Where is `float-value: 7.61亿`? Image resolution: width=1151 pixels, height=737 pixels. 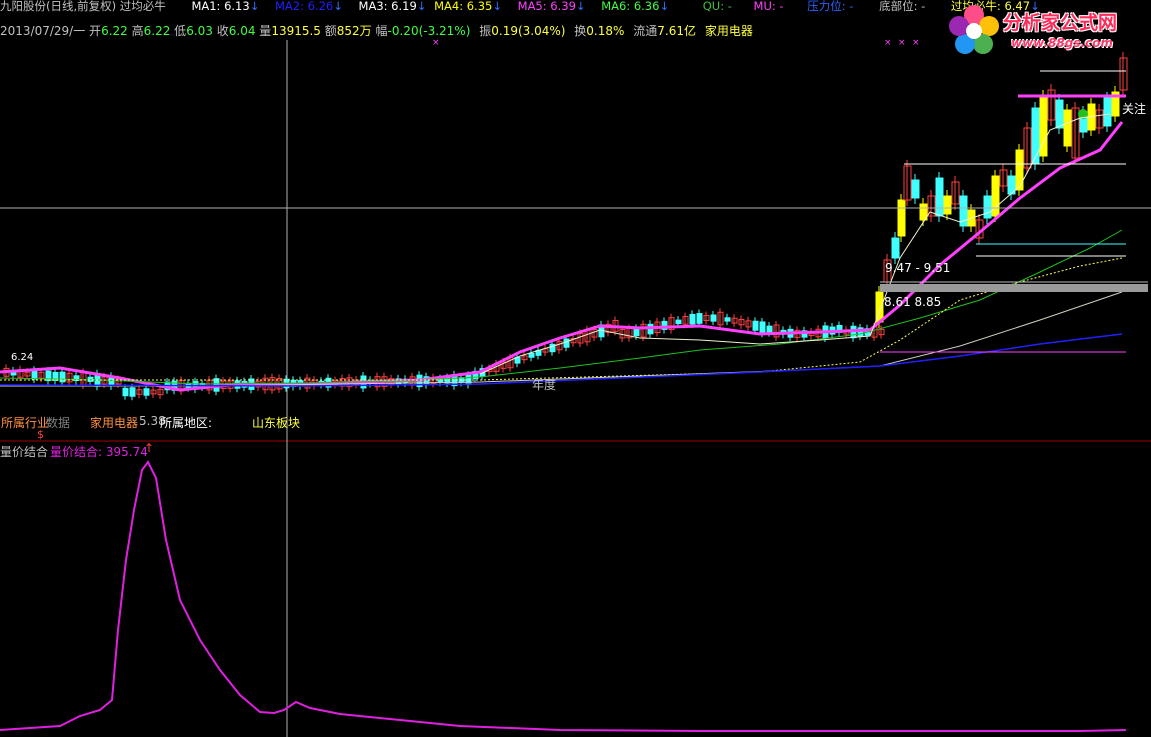
float-value: 7.61亿 is located at coordinates (676, 31).